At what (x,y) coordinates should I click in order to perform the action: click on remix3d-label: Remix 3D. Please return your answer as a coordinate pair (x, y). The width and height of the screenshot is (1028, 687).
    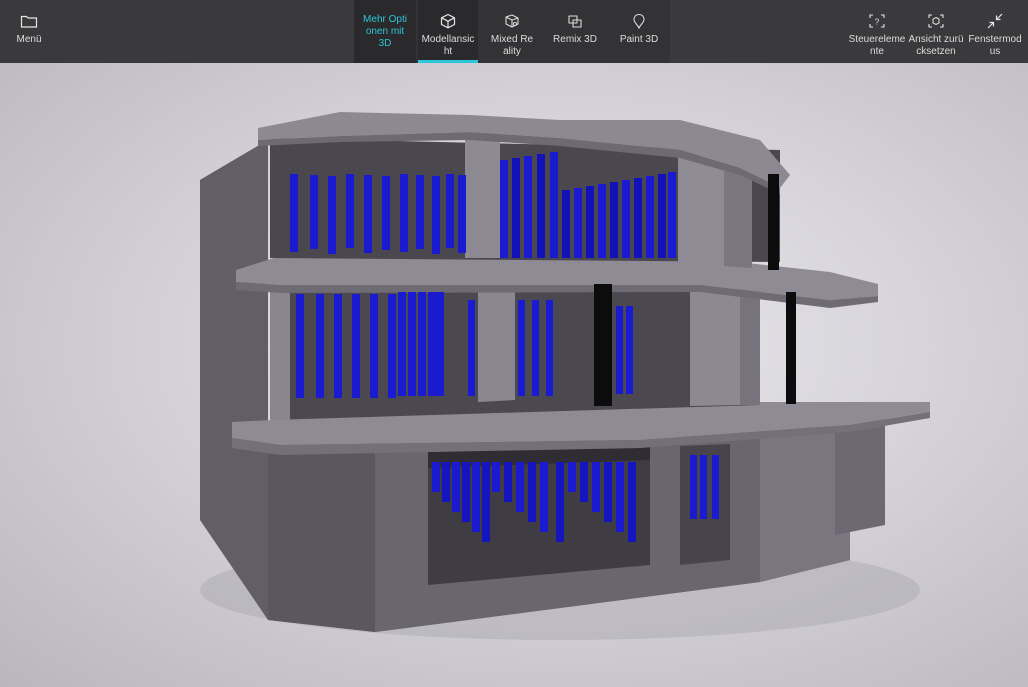
    Looking at the image, I should click on (575, 39).